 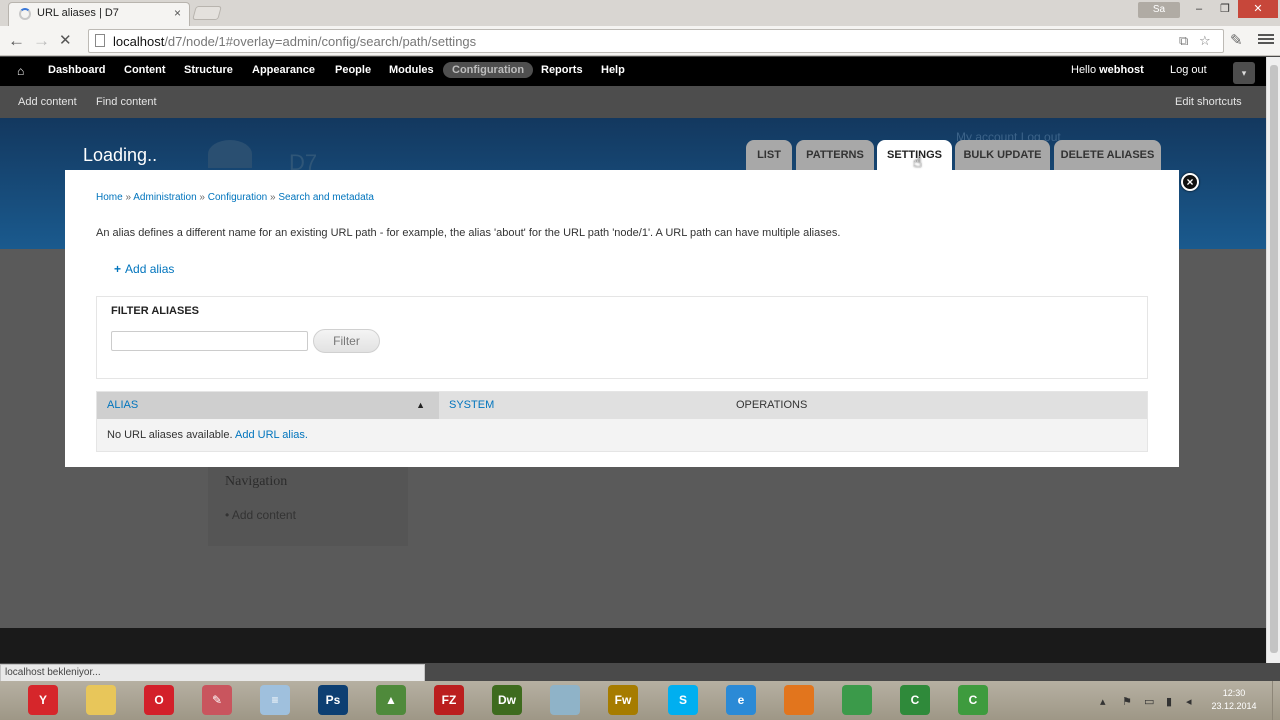 I want to click on admin-menu-content: Content, so click(x=145, y=70).